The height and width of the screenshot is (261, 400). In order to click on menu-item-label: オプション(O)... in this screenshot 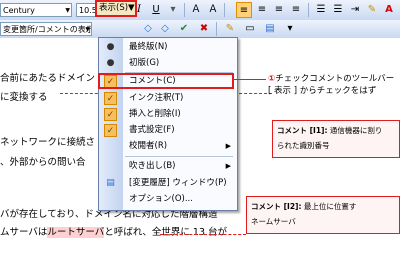, I will do `click(161, 199)`.